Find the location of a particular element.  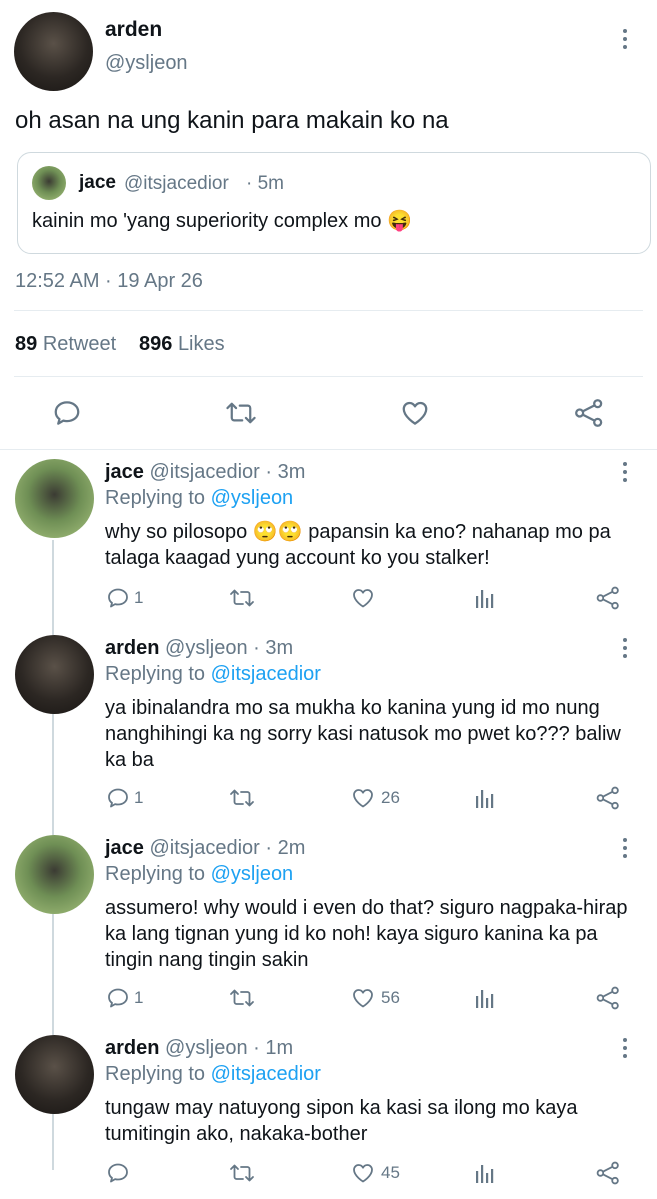

quoted-tweet is located at coordinates (334, 203).